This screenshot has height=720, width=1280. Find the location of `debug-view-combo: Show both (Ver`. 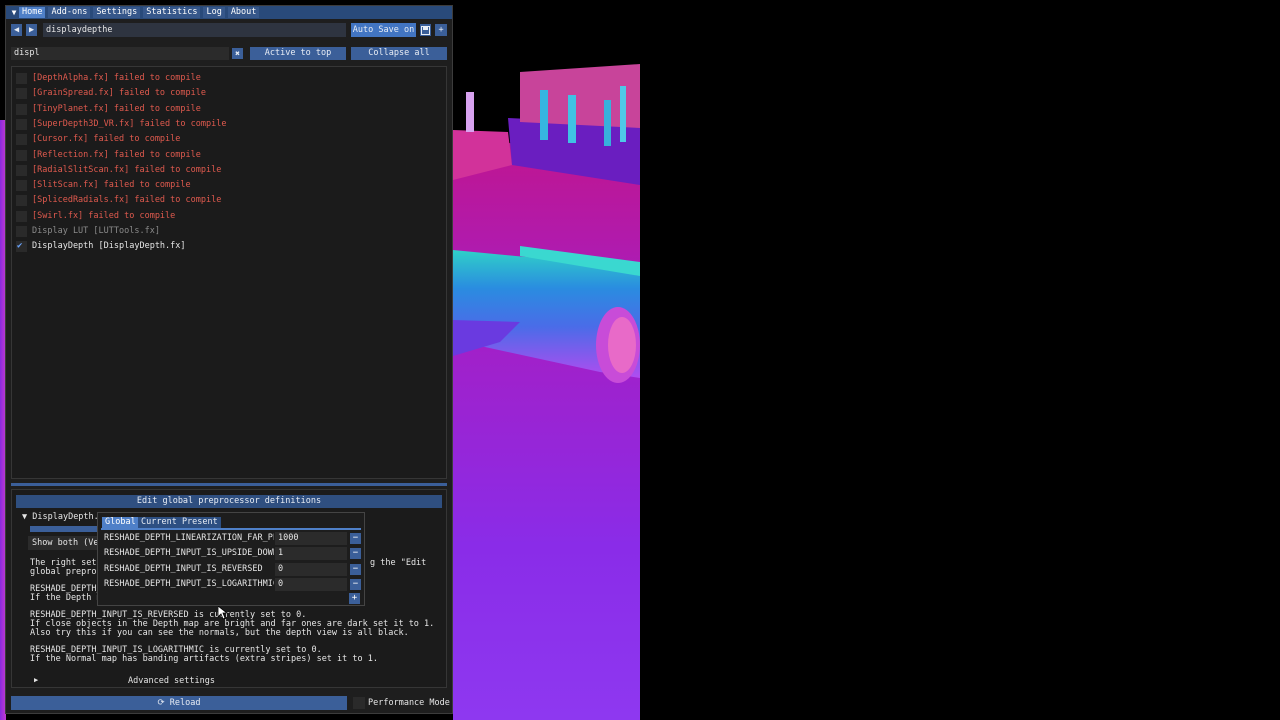

debug-view-combo: Show both (Ver is located at coordinates (68, 543).